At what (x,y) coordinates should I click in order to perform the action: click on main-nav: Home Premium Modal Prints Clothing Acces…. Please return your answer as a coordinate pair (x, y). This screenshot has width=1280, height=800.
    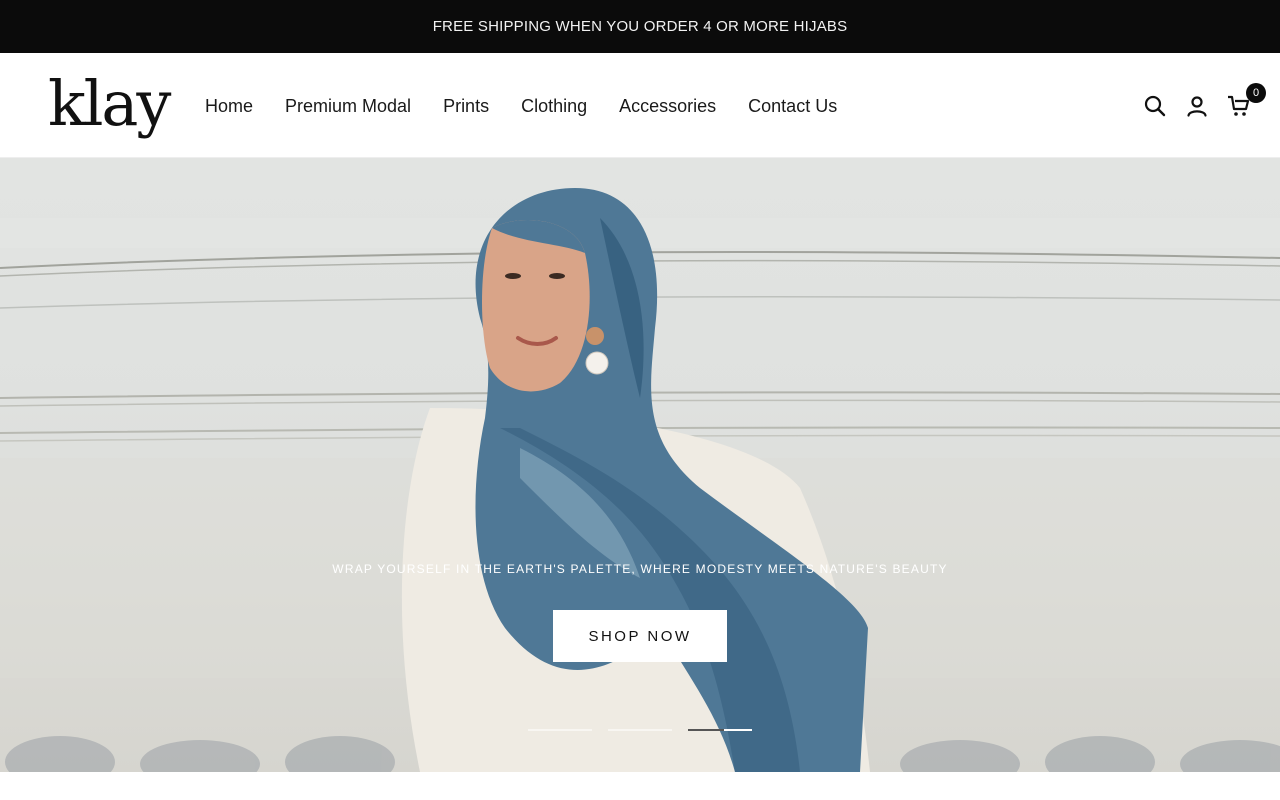
    Looking at the image, I should click on (537, 106).